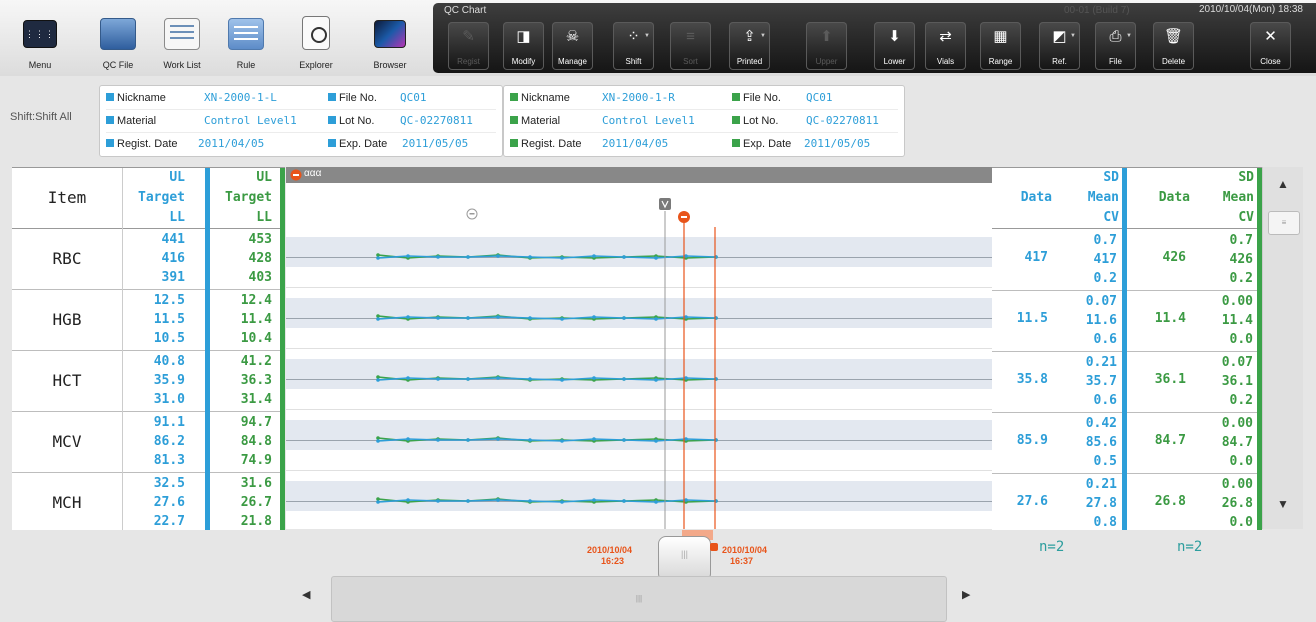 The width and height of the screenshot is (1316, 622). Describe the element at coordinates (316, 33) in the screenshot. I see `explorer-icon` at that location.